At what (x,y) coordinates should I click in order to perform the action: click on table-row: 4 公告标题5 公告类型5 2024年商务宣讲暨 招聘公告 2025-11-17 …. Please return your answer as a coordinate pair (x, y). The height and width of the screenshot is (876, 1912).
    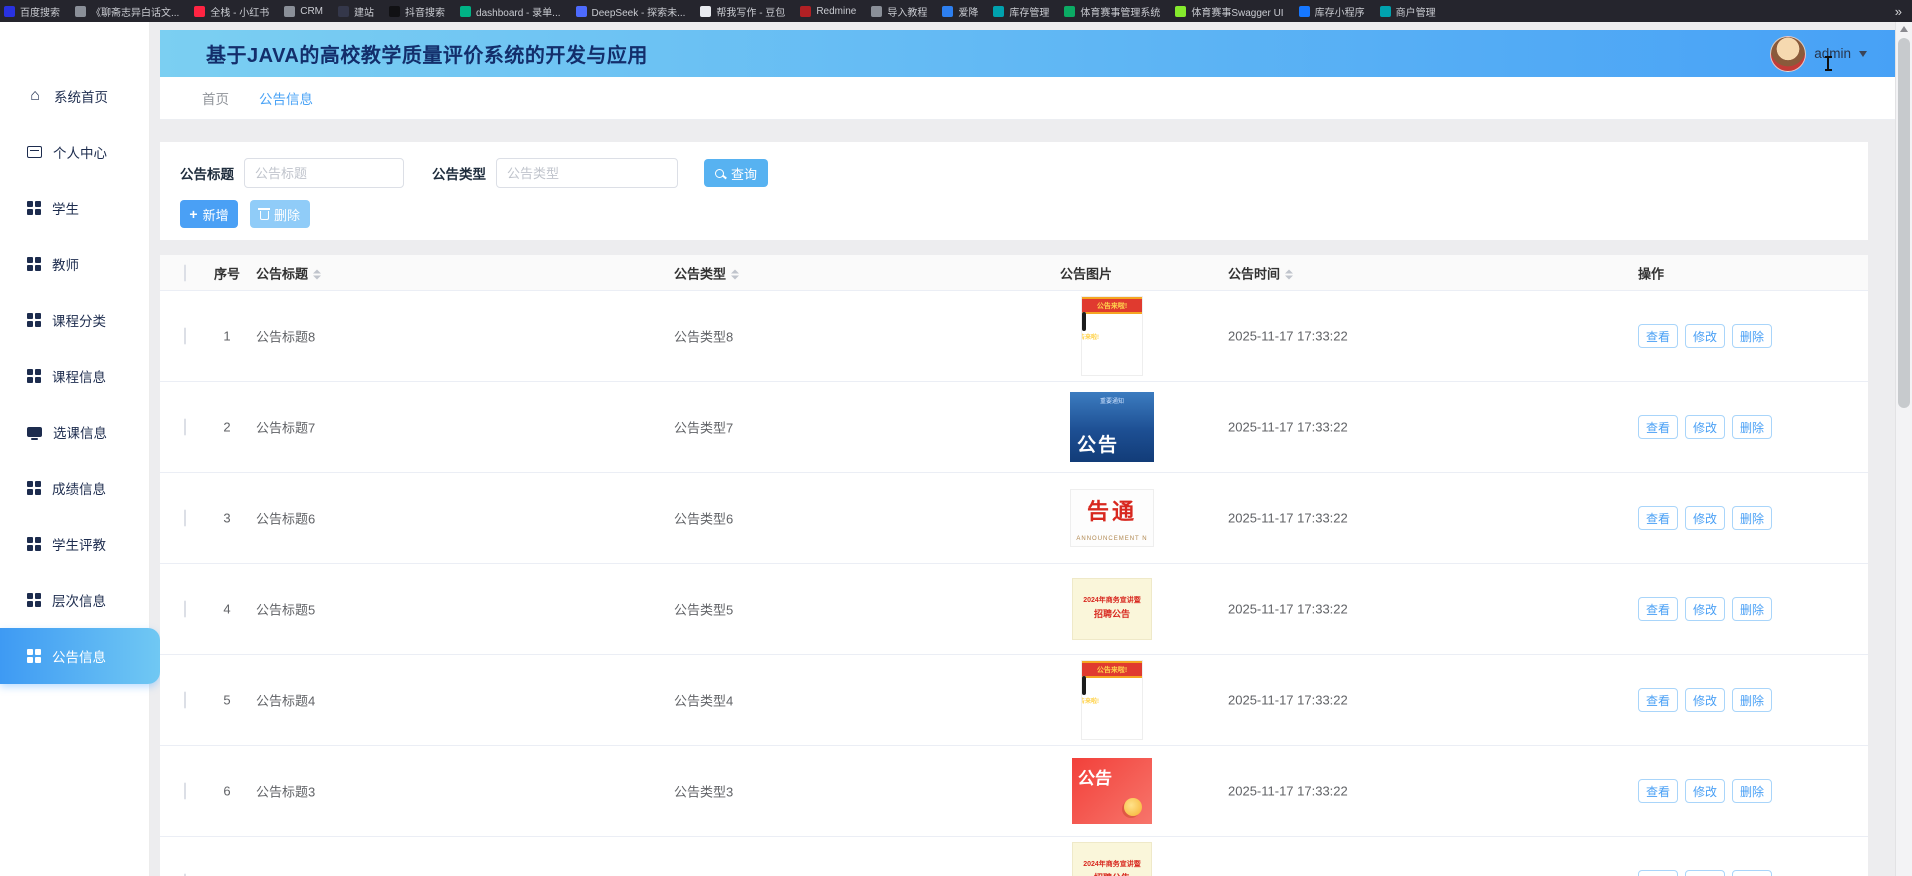
    Looking at the image, I should click on (1014, 609).